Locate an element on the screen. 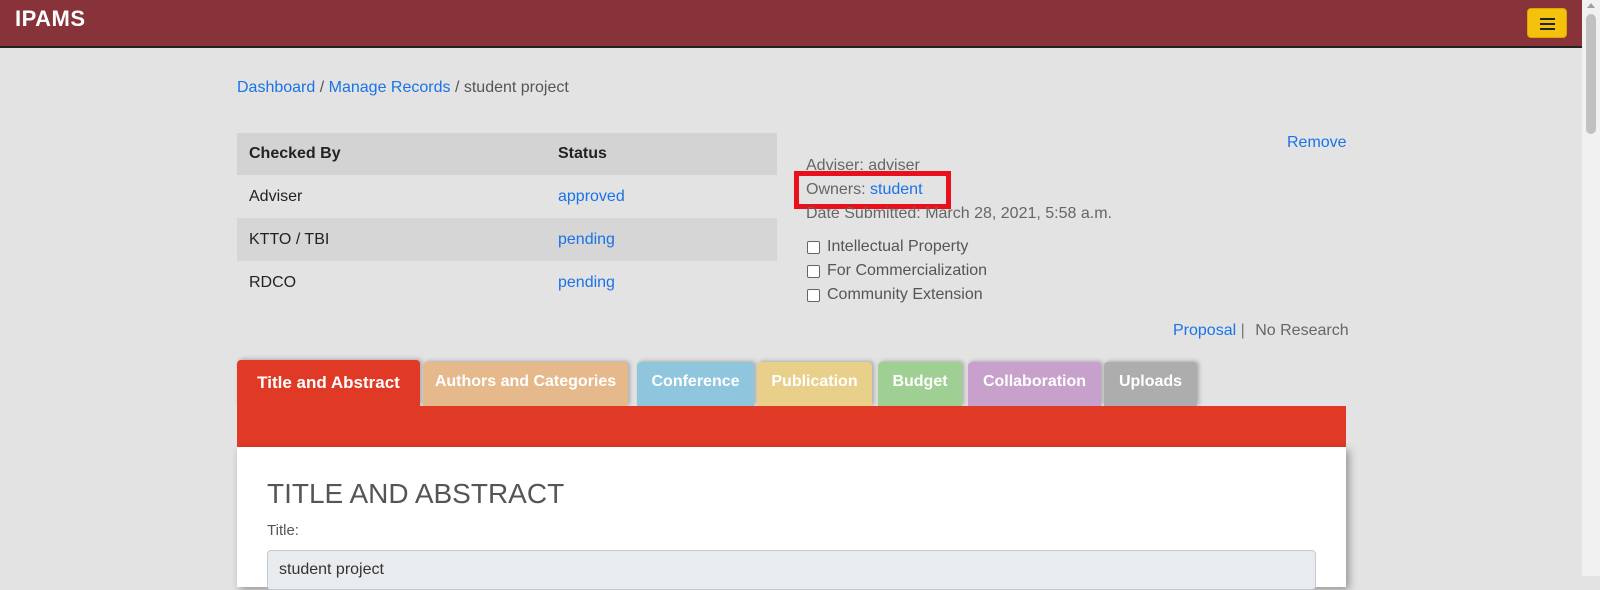 This screenshot has width=1600, height=590. research-type-links: Proposal | No Research is located at coordinates (1261, 331).